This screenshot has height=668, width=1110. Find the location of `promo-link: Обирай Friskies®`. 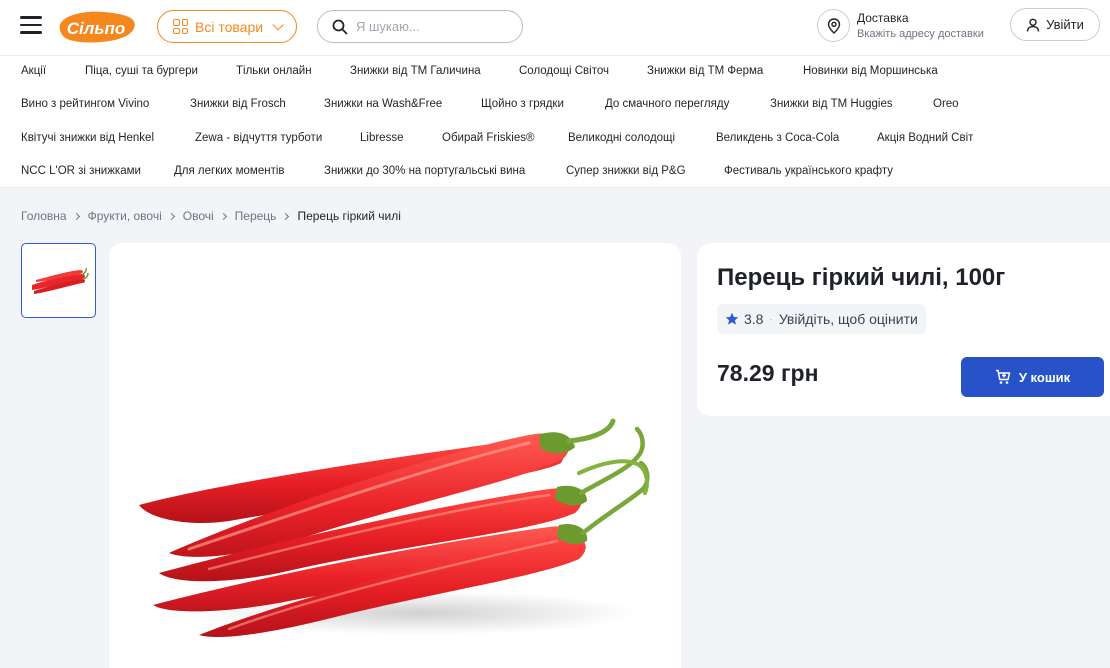

promo-link: Обирай Friskies® is located at coordinates (488, 138).